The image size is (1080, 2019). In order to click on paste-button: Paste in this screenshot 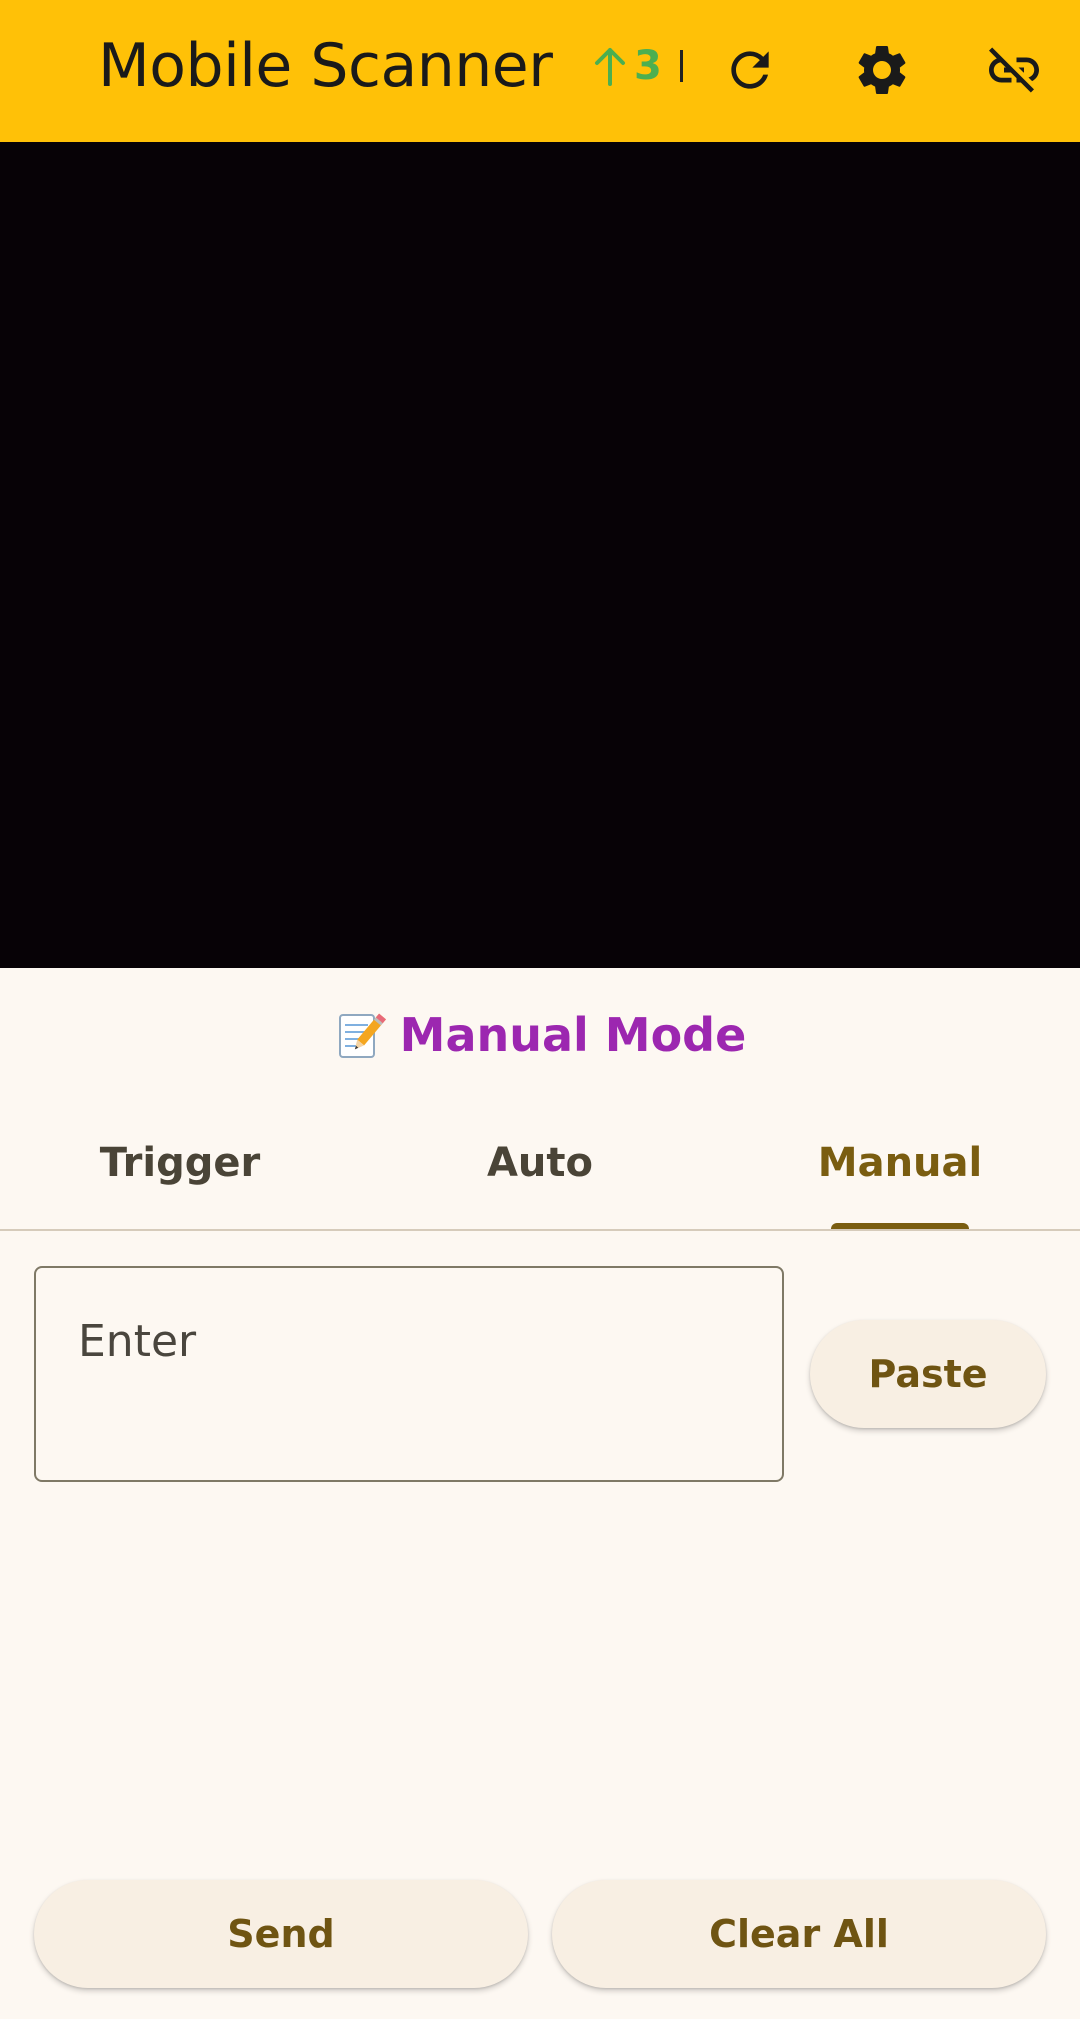, I will do `click(928, 1374)`.